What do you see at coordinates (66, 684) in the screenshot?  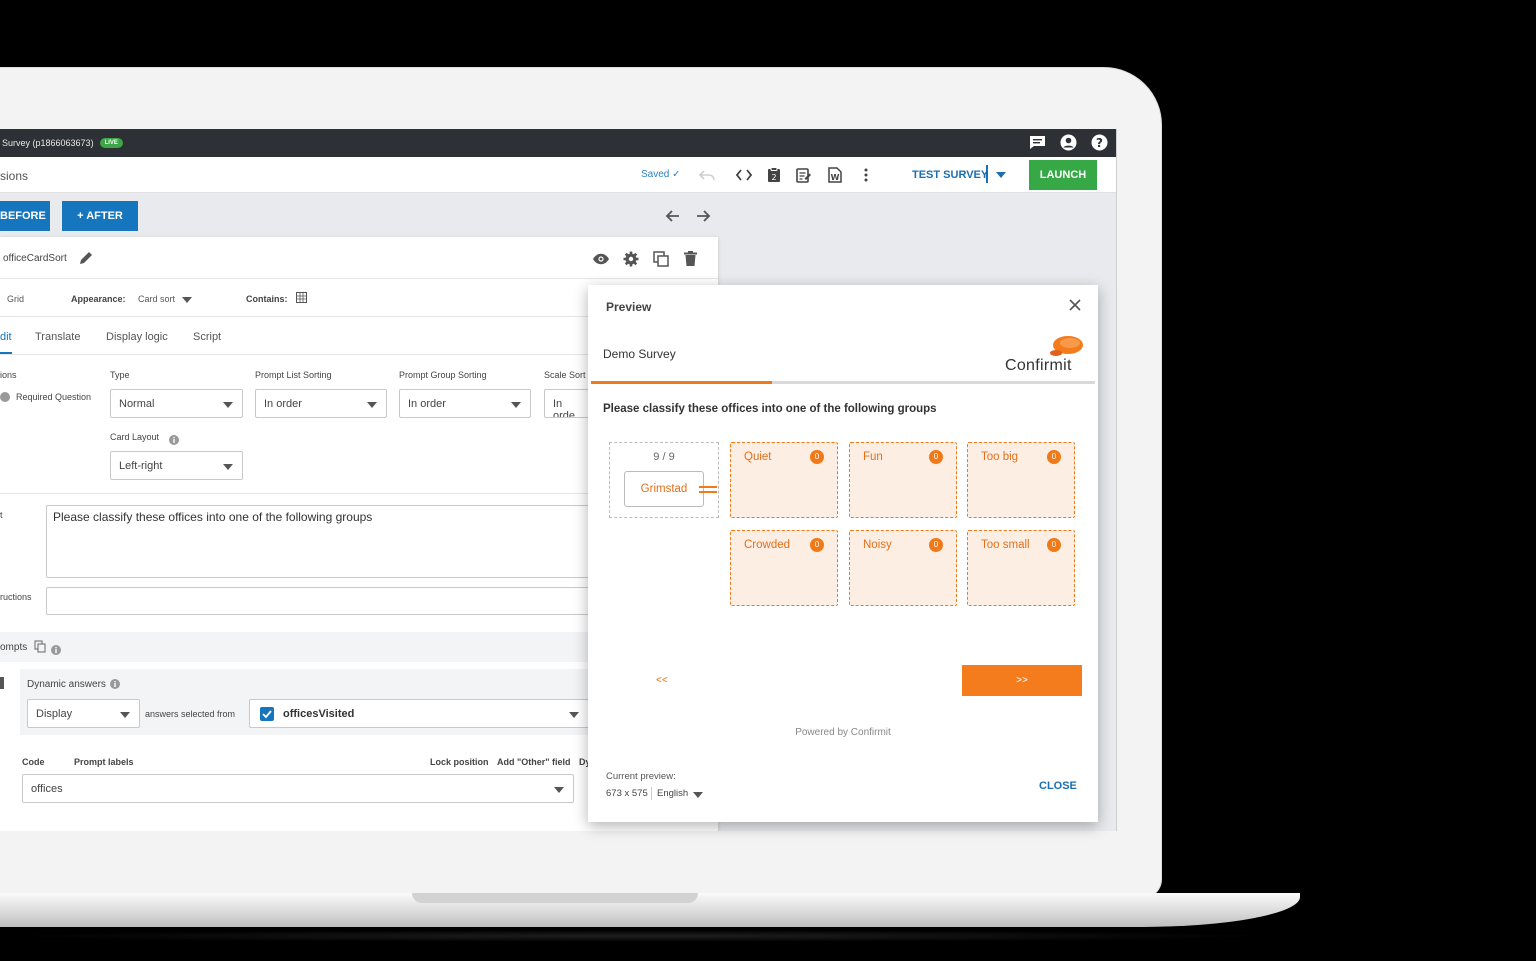 I see `dynamic-answers-label: Dynamic answers` at bounding box center [66, 684].